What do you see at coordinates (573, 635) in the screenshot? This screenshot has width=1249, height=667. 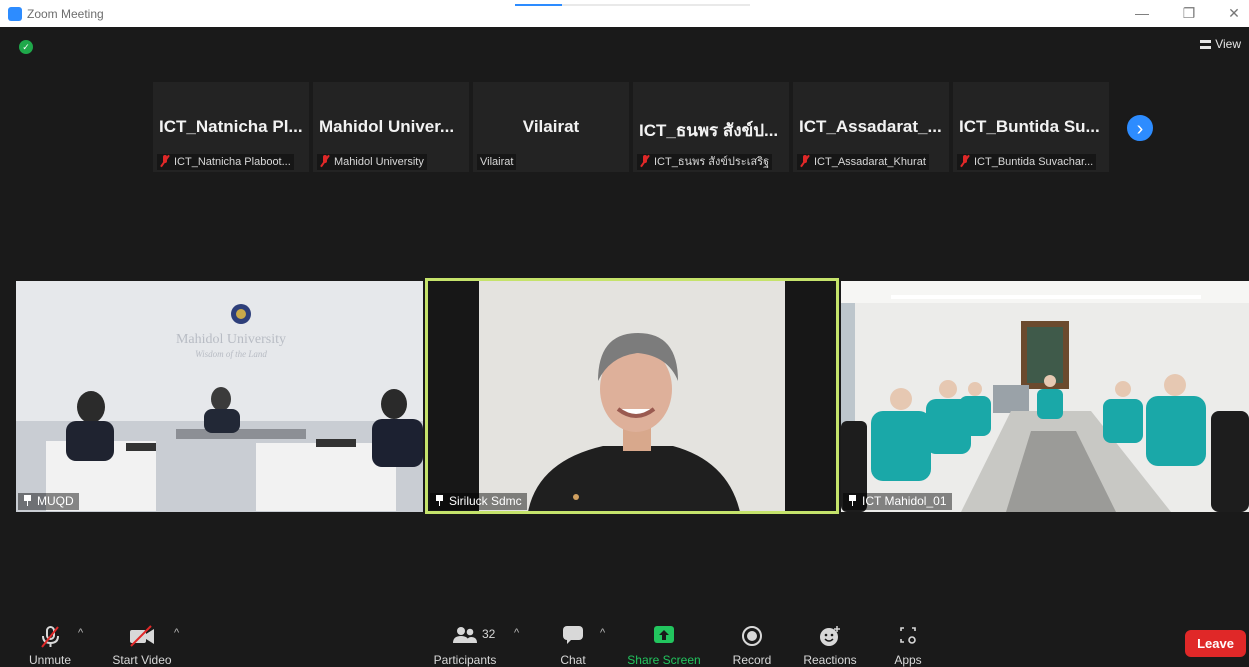 I see `chat-icon` at bounding box center [573, 635].